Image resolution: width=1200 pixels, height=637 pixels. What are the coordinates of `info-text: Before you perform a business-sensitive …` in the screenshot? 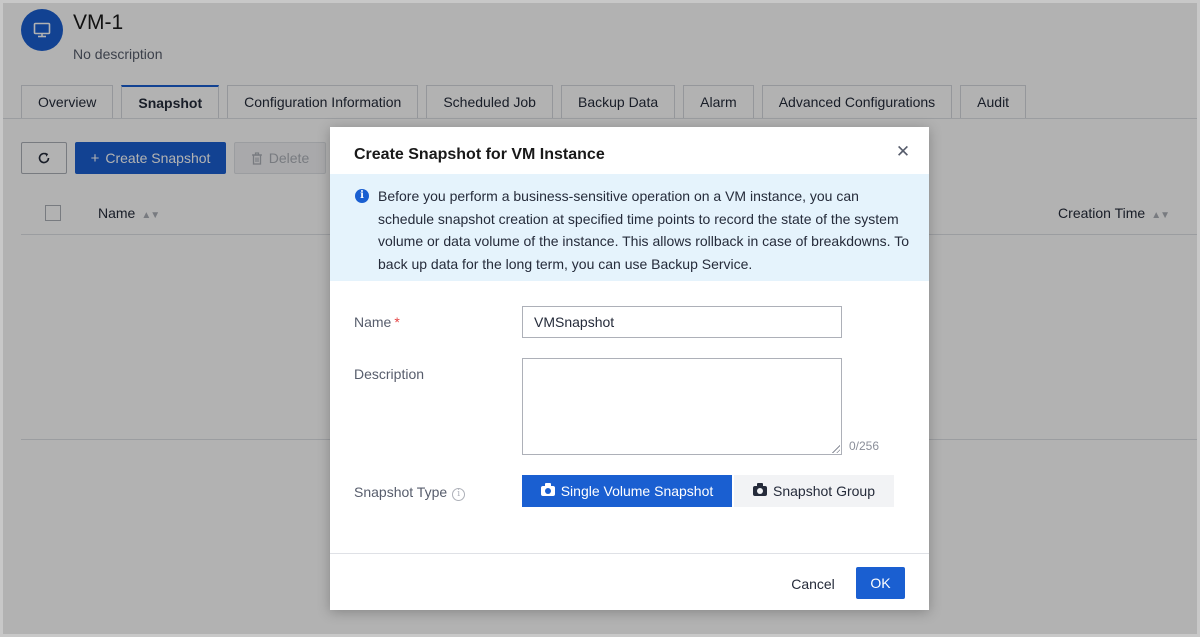 It's located at (643, 230).